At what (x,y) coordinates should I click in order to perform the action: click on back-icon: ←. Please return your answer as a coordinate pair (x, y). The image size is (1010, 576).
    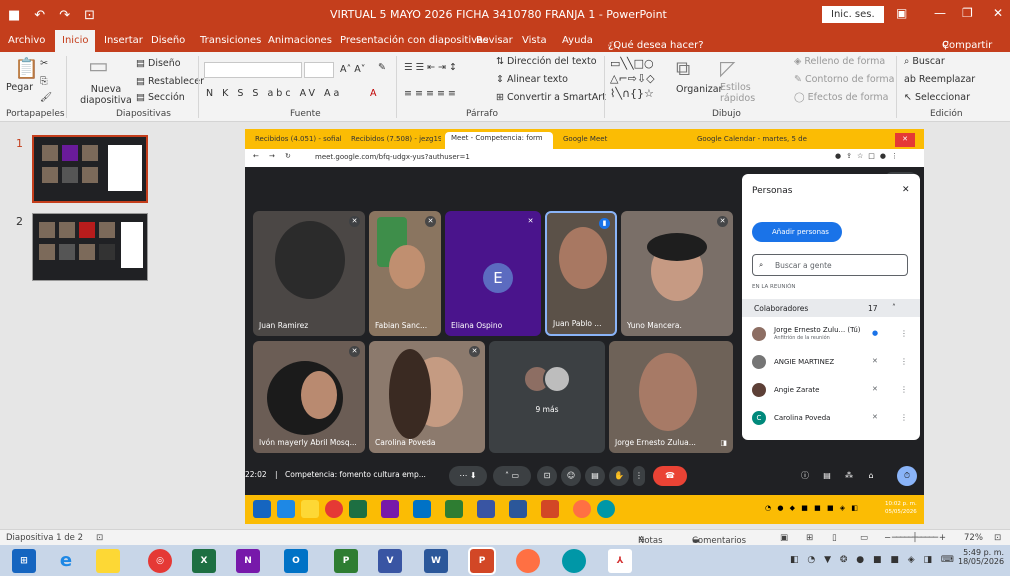
    Looking at the image, I should click on (256, 156).